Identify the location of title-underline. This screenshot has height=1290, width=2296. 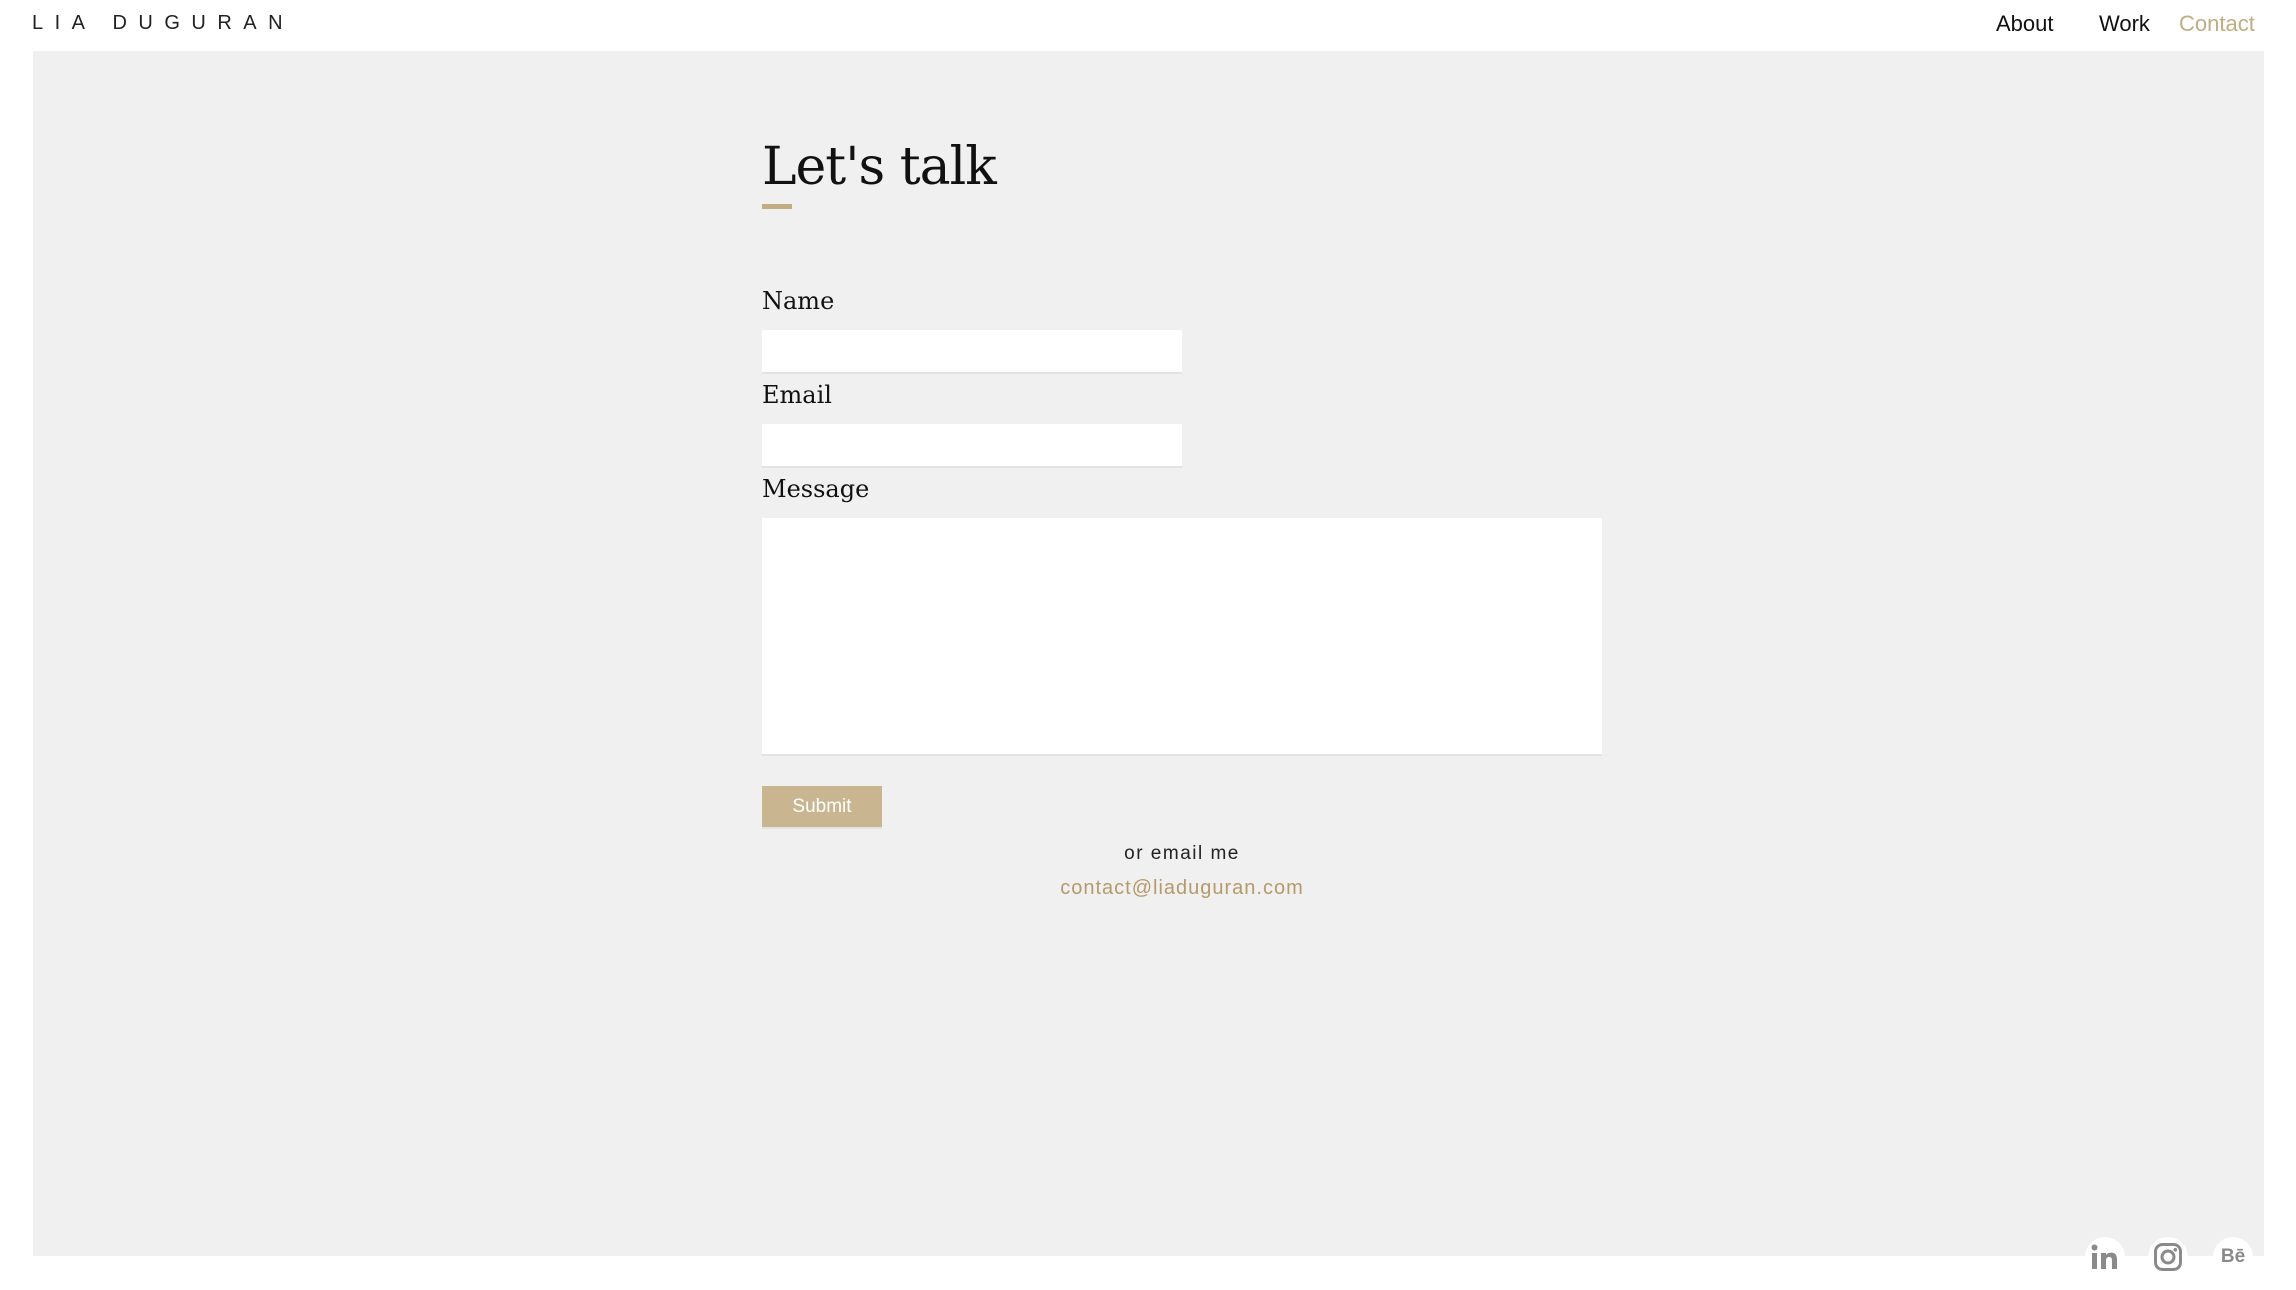
(777, 206).